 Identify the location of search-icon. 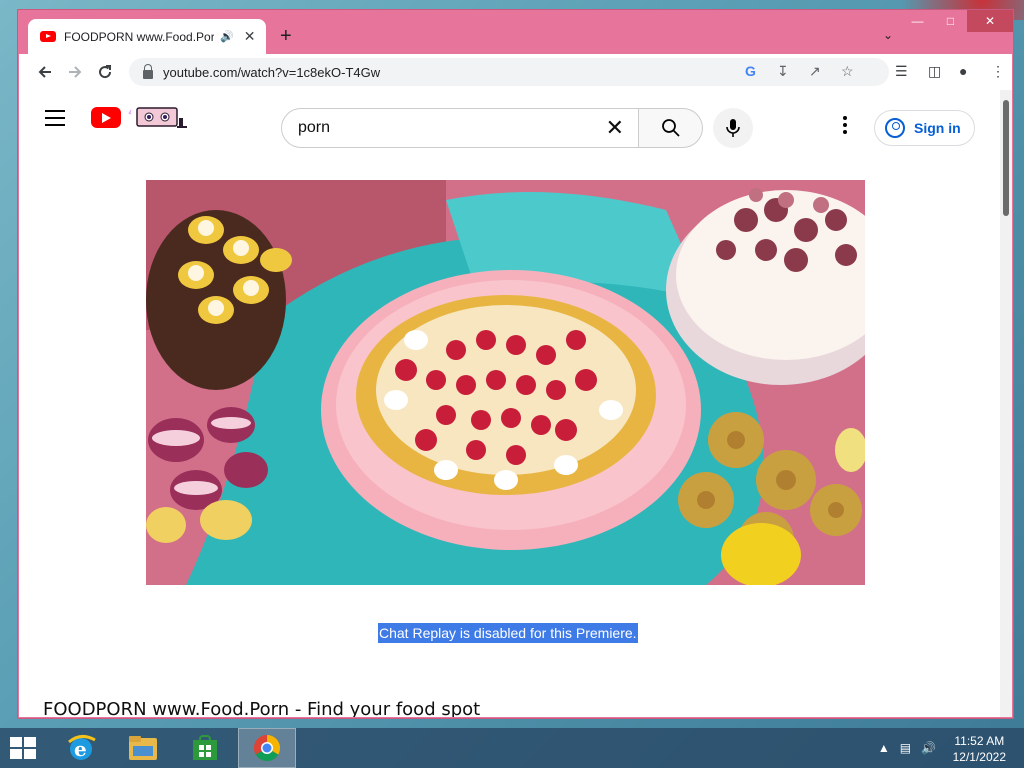
(670, 128).